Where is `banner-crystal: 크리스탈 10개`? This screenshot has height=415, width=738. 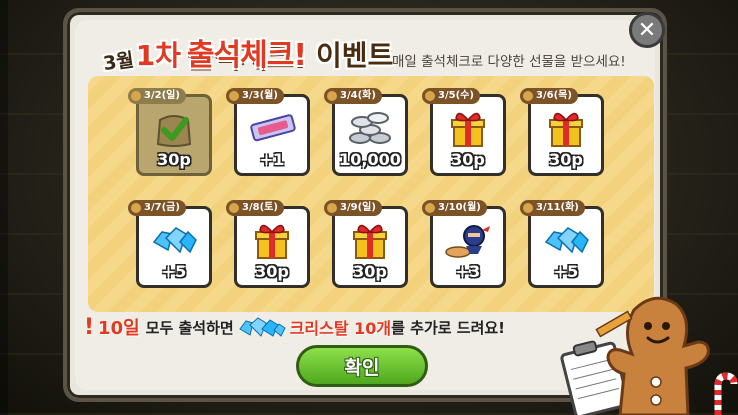
banner-crystal: 크리스탈 10개 is located at coordinates (340, 328).